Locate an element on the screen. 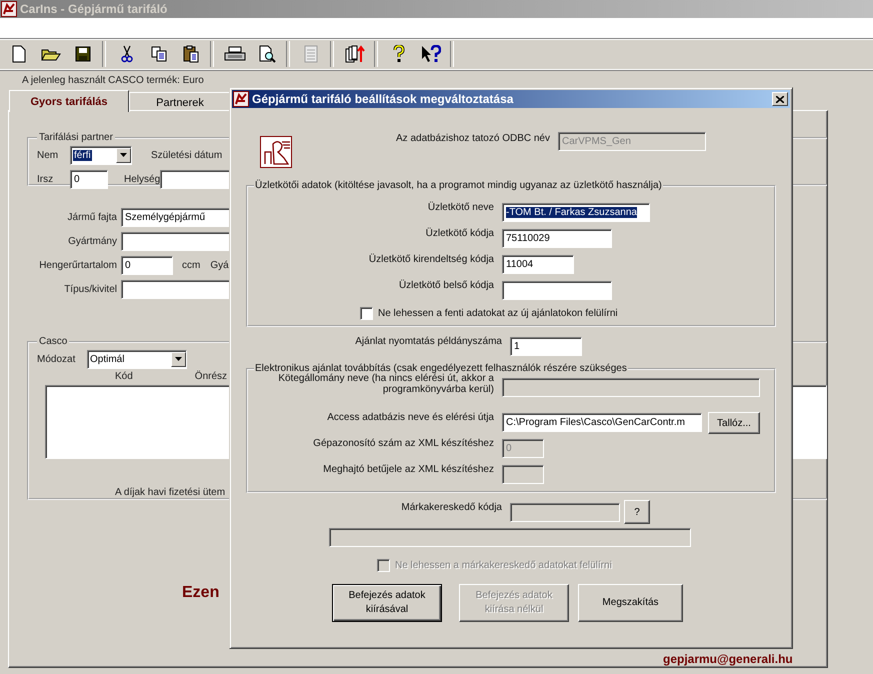 The width and height of the screenshot is (873, 674). field-label: Az adatbázishoz tatozó ODBC név is located at coordinates (473, 138).